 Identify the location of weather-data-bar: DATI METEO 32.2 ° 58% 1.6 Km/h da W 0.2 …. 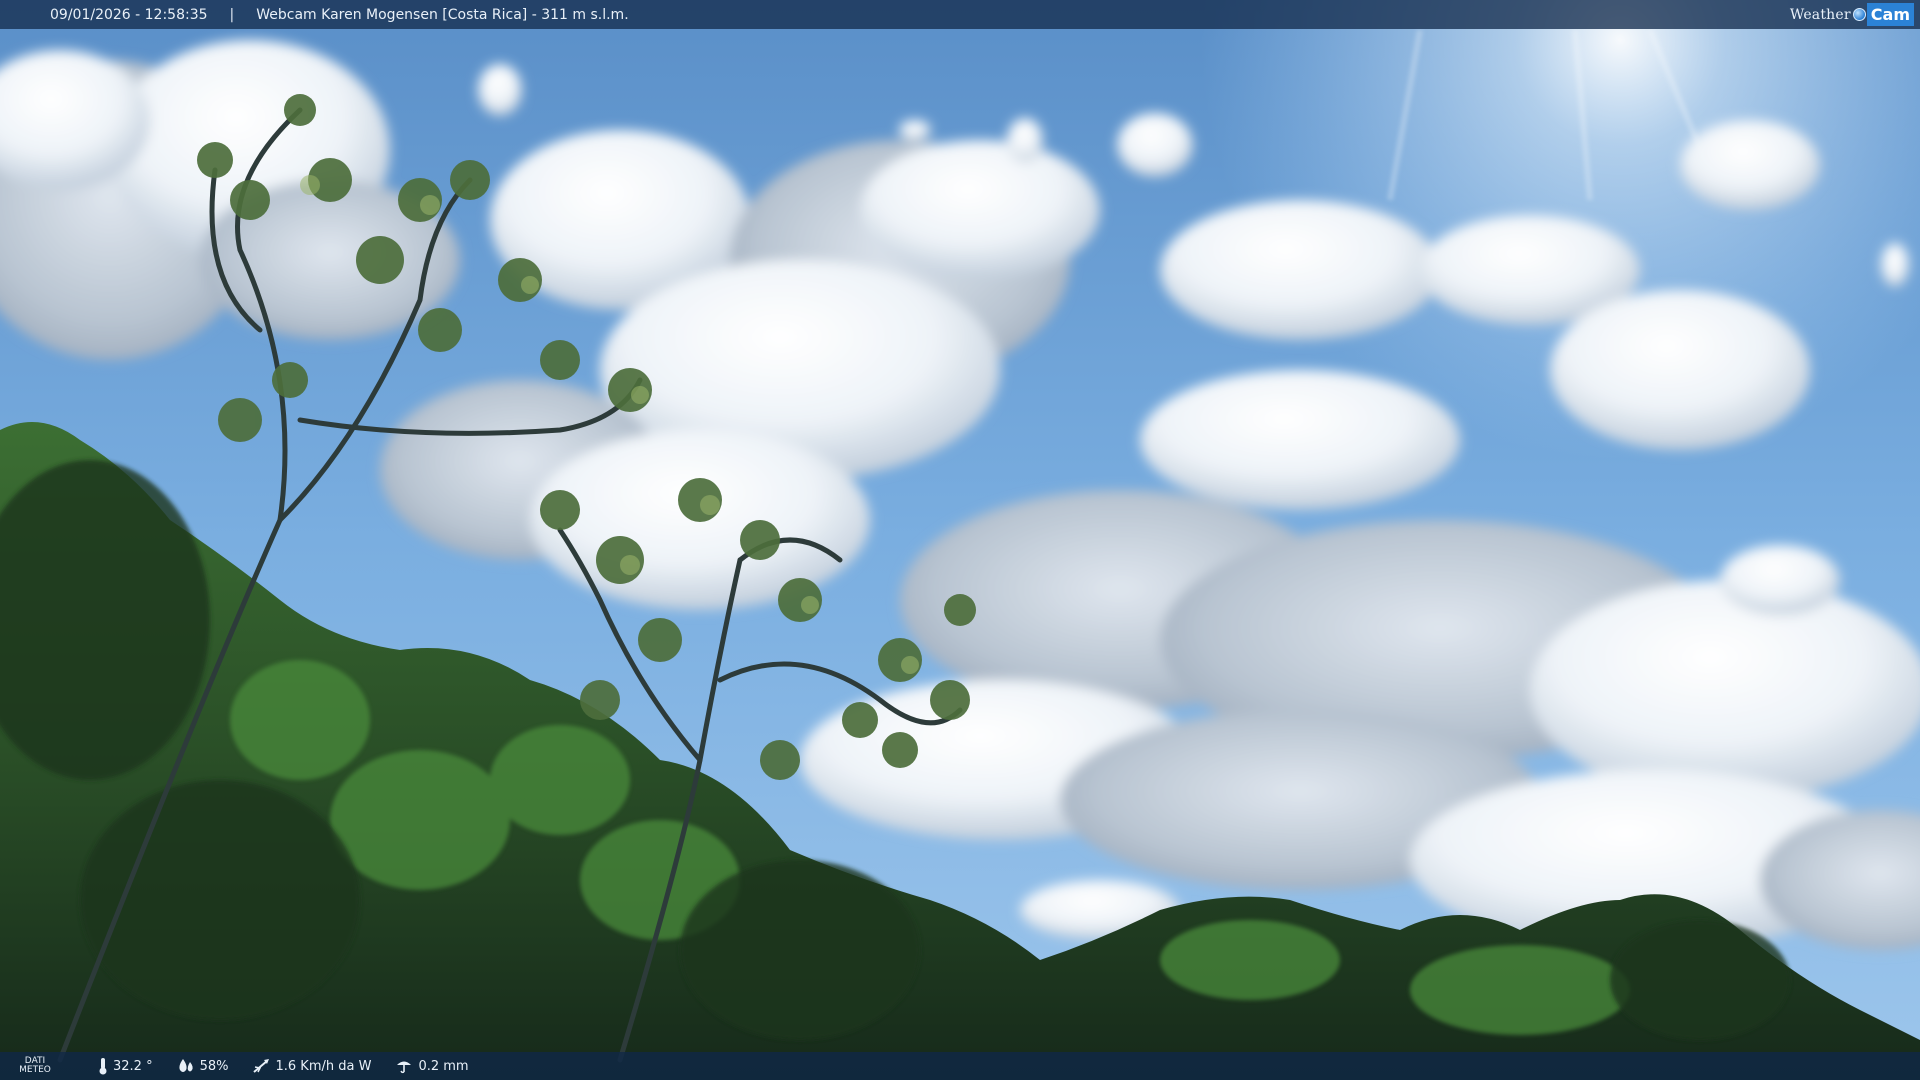
(960, 1066).